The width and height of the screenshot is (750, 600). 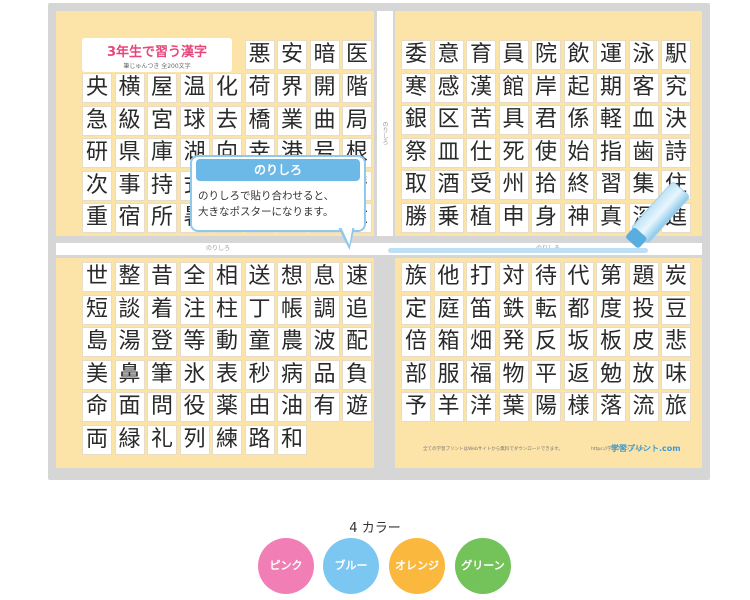 What do you see at coordinates (324, 277) in the screenshot?
I see `kanji-cell: 息` at bounding box center [324, 277].